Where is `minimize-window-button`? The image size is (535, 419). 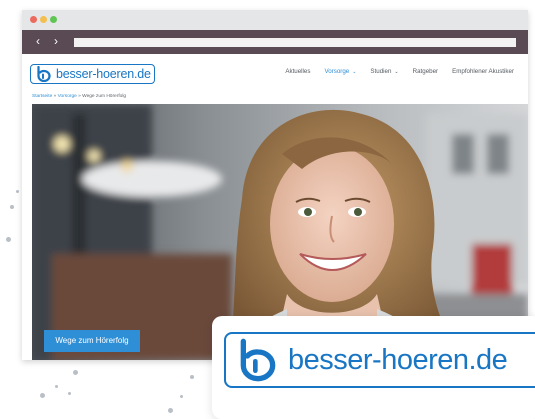
minimize-window-button is located at coordinates (43, 19).